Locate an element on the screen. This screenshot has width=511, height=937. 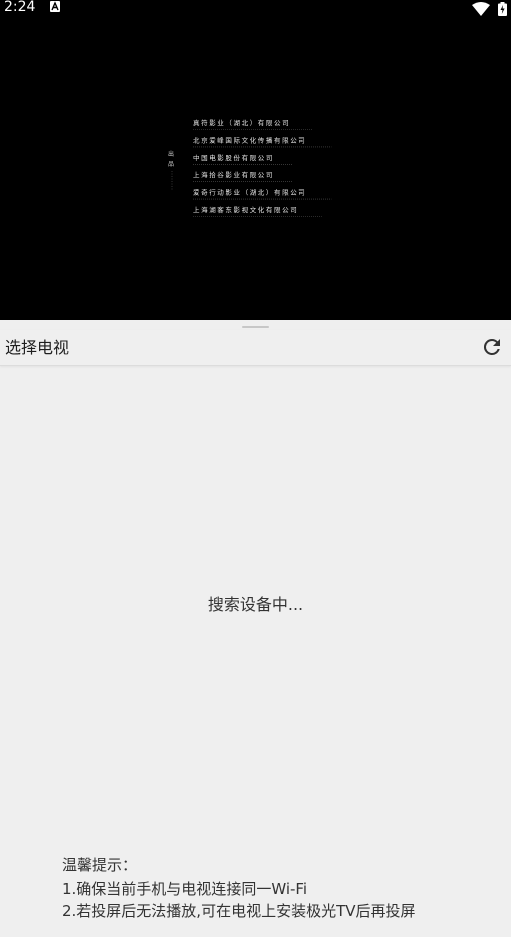
tip-item-1: 1.确保当前手机与电视连接同一Wi-Fi is located at coordinates (185, 889).